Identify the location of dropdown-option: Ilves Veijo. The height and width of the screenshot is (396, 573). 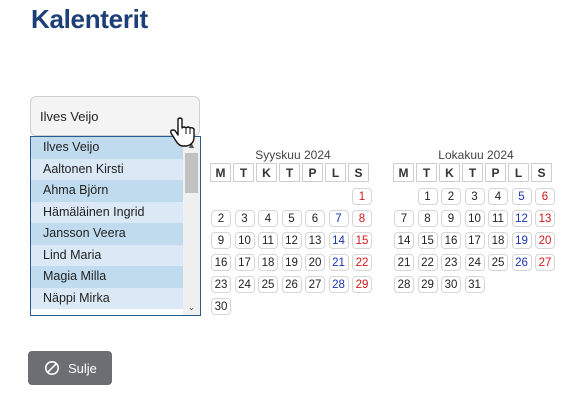
(107, 148).